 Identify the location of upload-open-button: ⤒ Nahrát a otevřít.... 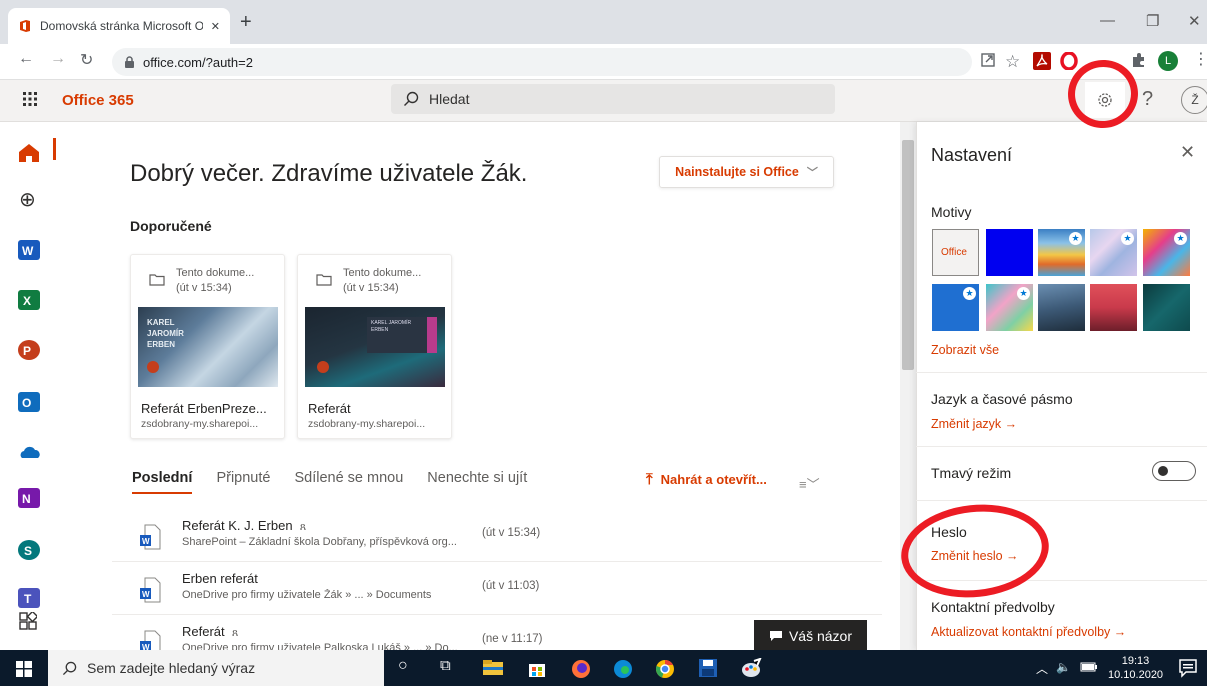
(706, 479).